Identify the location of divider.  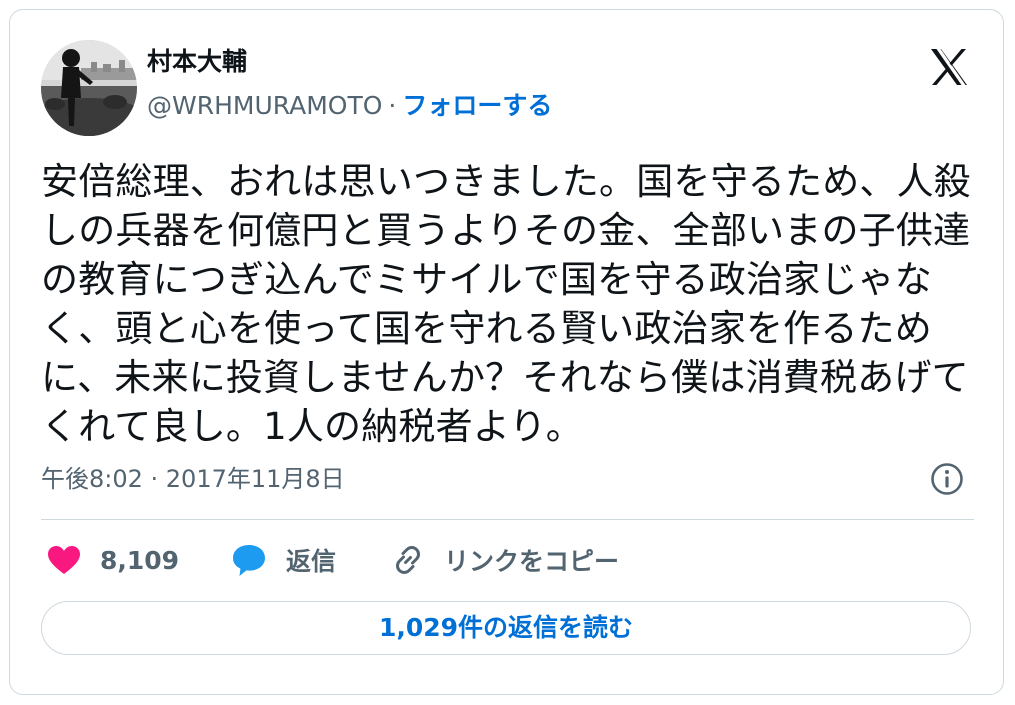
(507, 519).